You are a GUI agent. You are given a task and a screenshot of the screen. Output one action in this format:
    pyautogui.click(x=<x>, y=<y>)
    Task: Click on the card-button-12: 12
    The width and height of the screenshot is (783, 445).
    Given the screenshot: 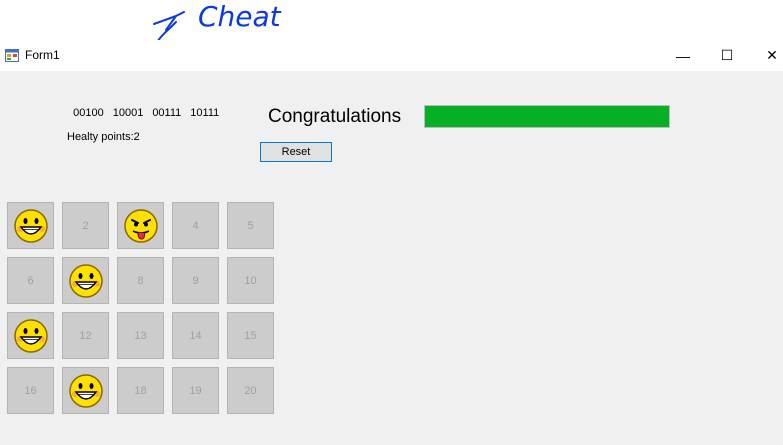 What is the action you would take?
    pyautogui.click(x=85, y=335)
    